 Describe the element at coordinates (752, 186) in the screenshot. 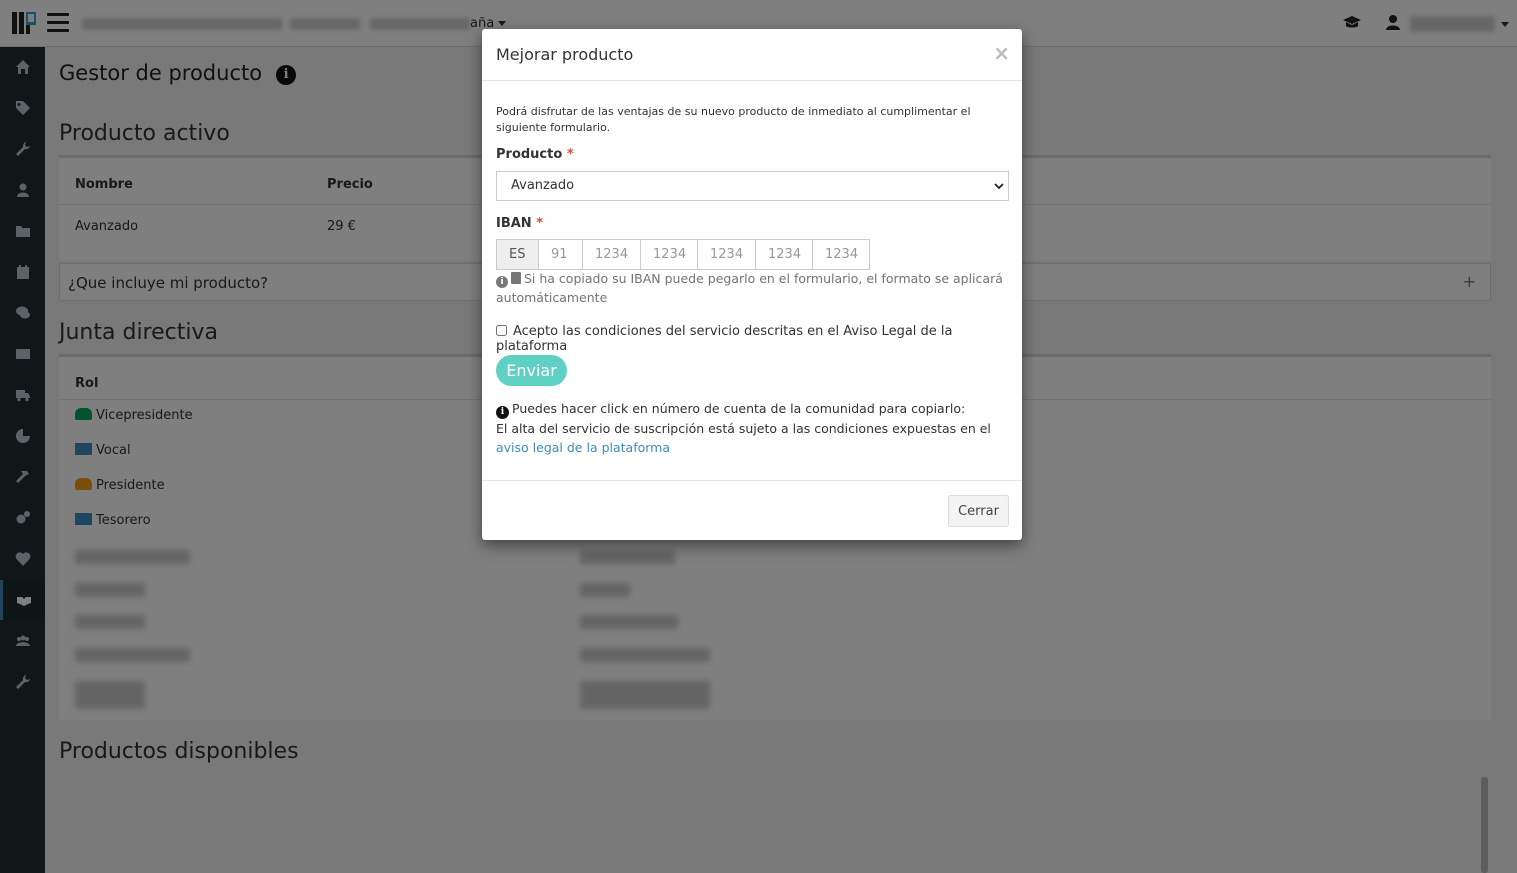

I see `product-select: Avanzado` at that location.